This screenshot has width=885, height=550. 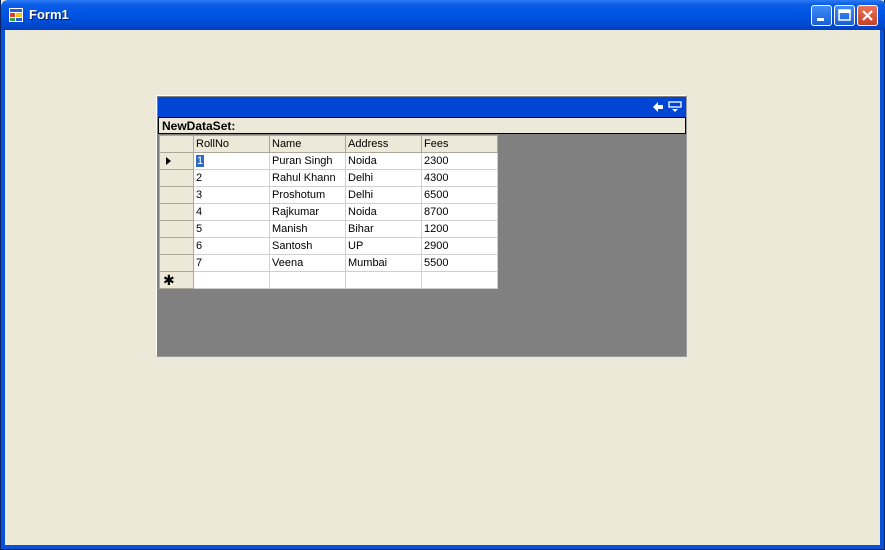 I want to click on new-row-asterisk-icon: ✱, so click(x=169, y=280).